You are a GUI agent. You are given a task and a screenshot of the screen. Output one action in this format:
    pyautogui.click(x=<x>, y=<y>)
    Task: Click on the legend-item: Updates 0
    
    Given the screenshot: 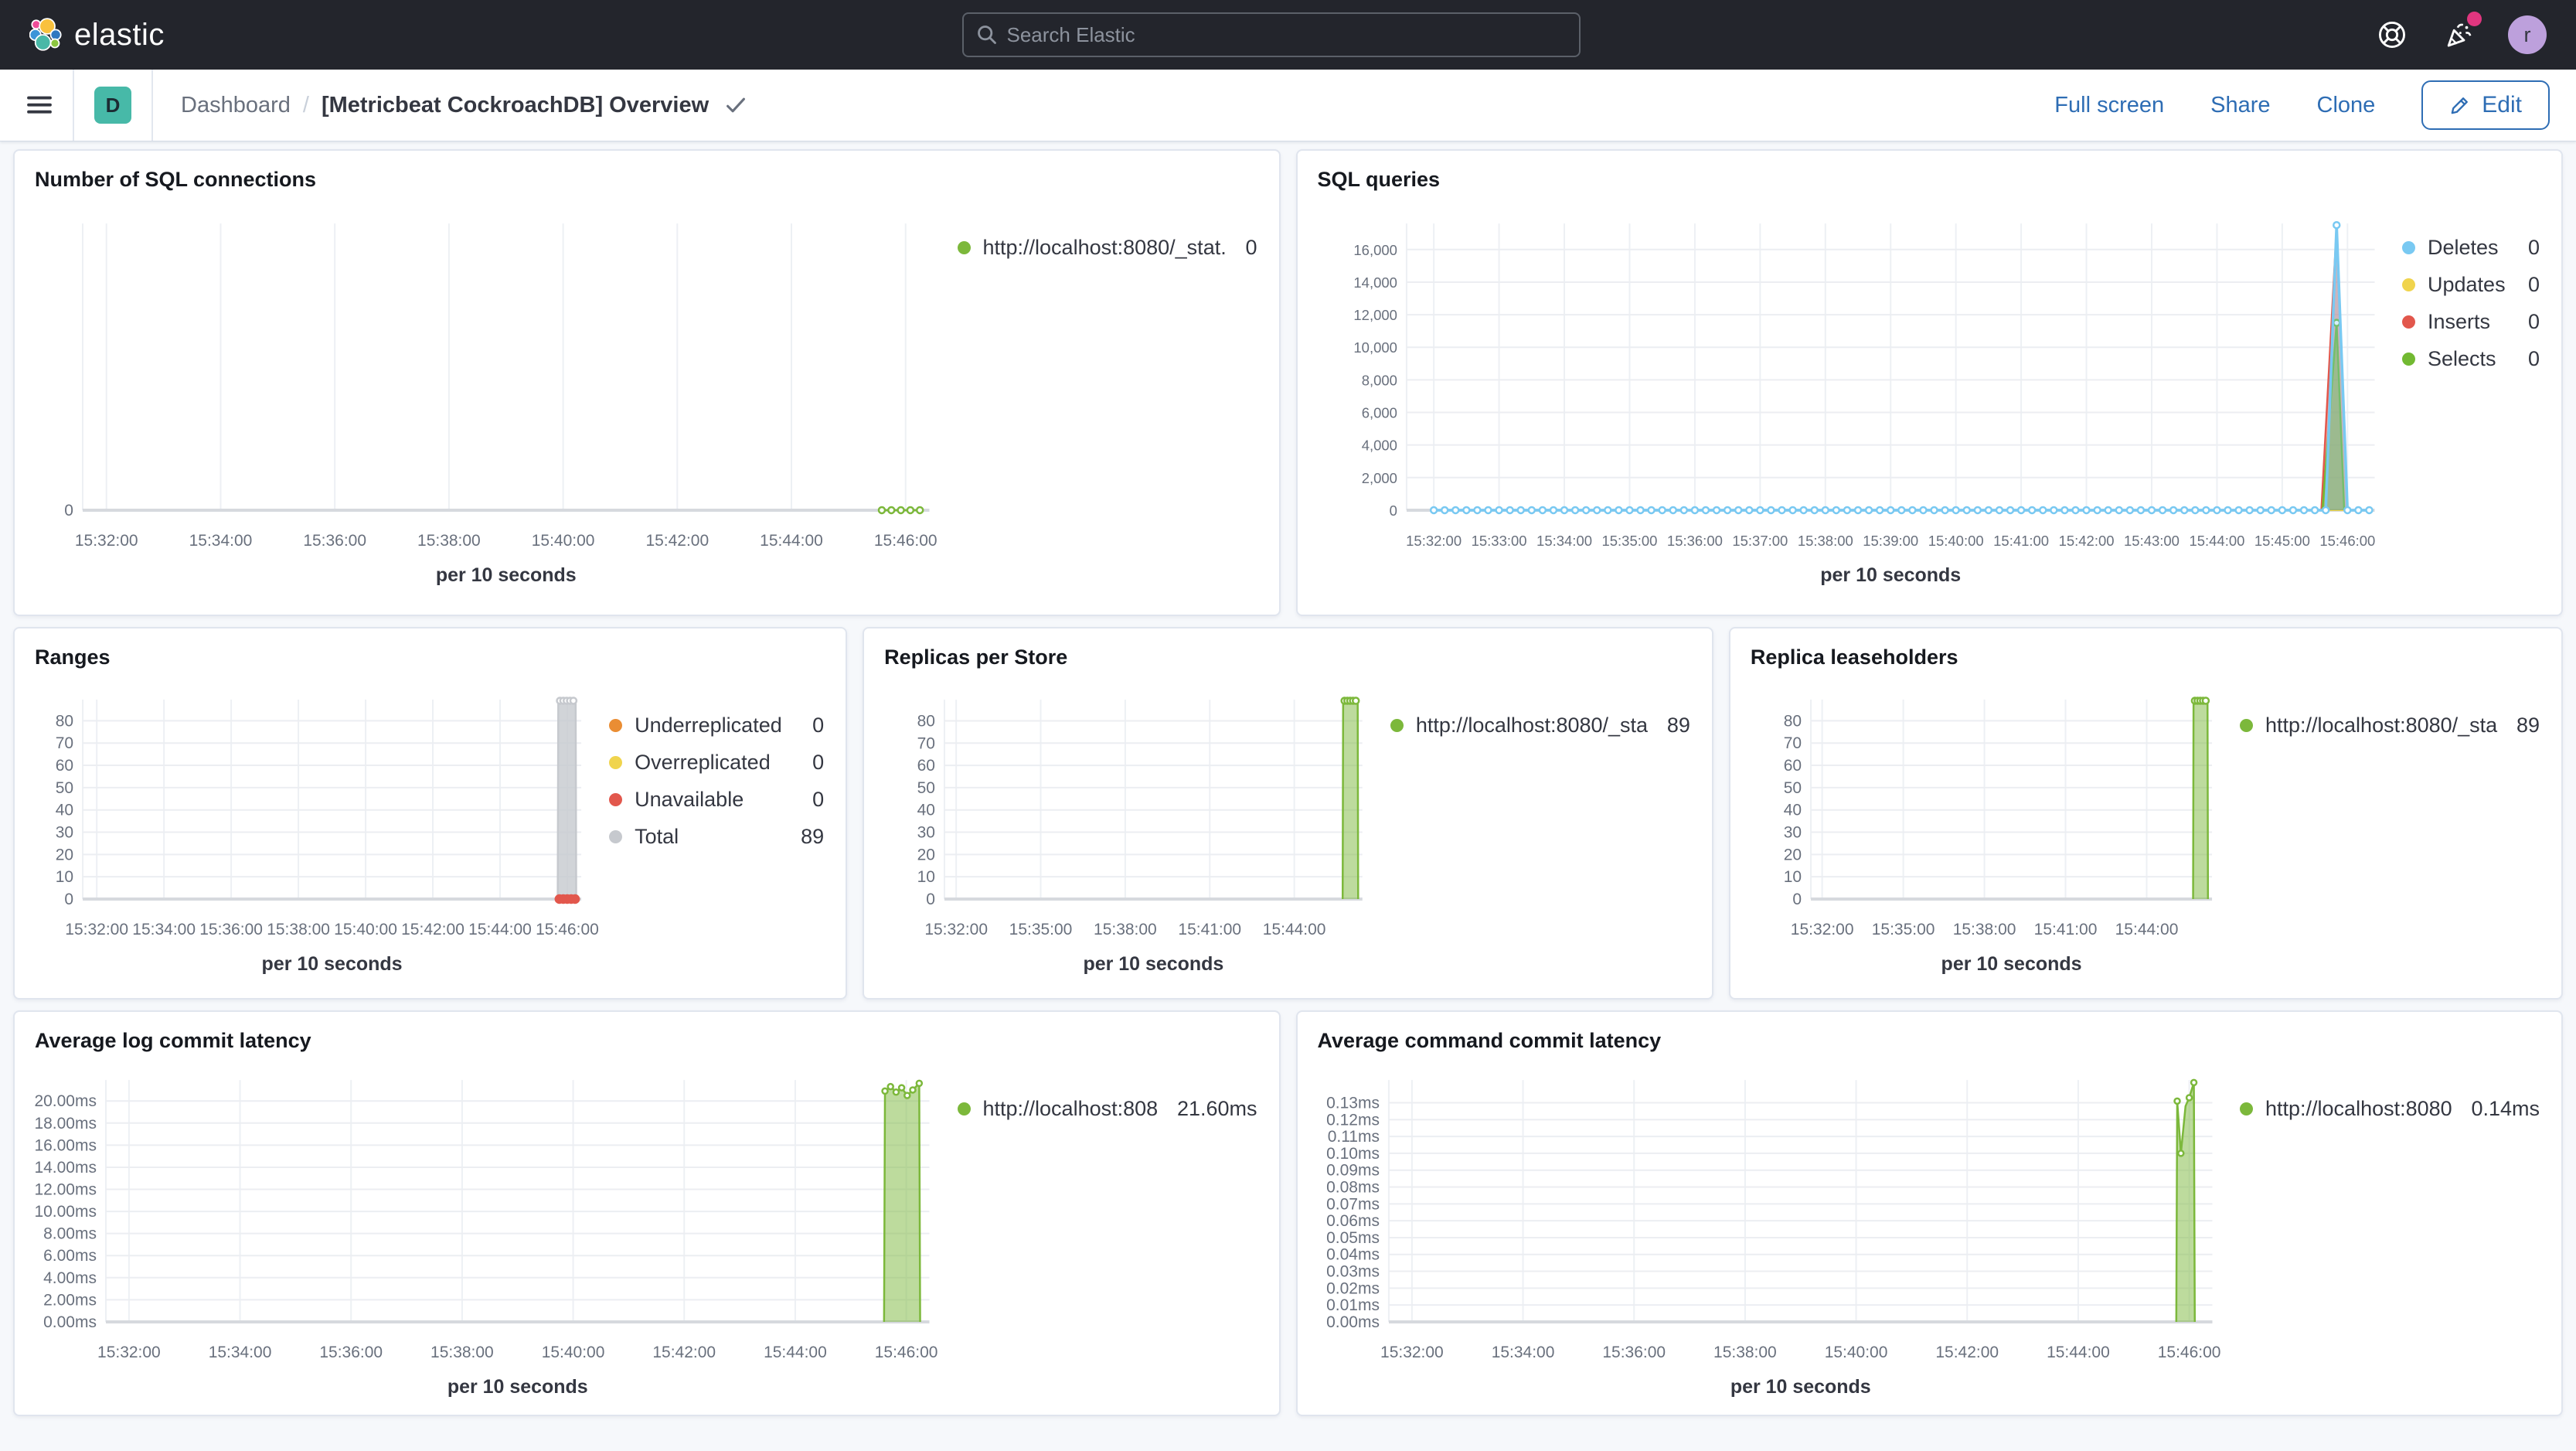 What is the action you would take?
    pyautogui.click(x=2471, y=285)
    